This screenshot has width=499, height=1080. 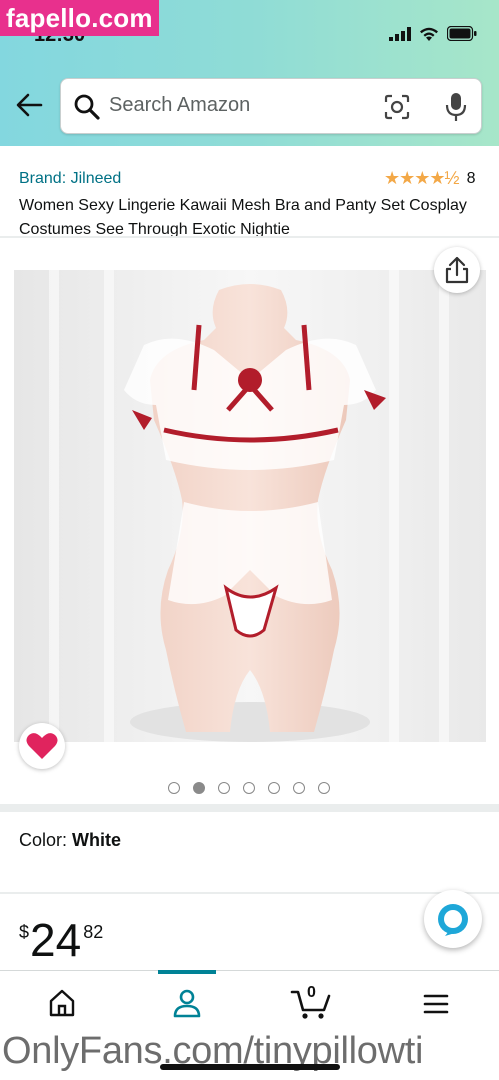 What do you see at coordinates (70, 179) in the screenshot?
I see `brand-link: Brand: Jilneed` at bounding box center [70, 179].